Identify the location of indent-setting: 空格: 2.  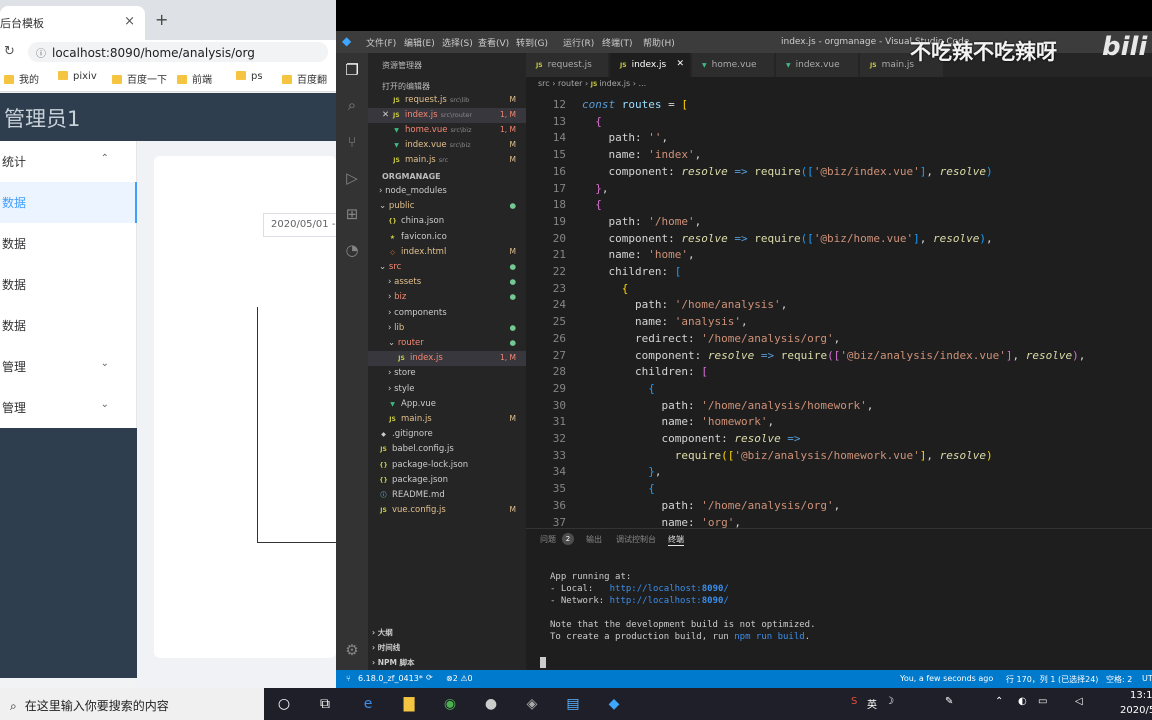
(1119, 679).